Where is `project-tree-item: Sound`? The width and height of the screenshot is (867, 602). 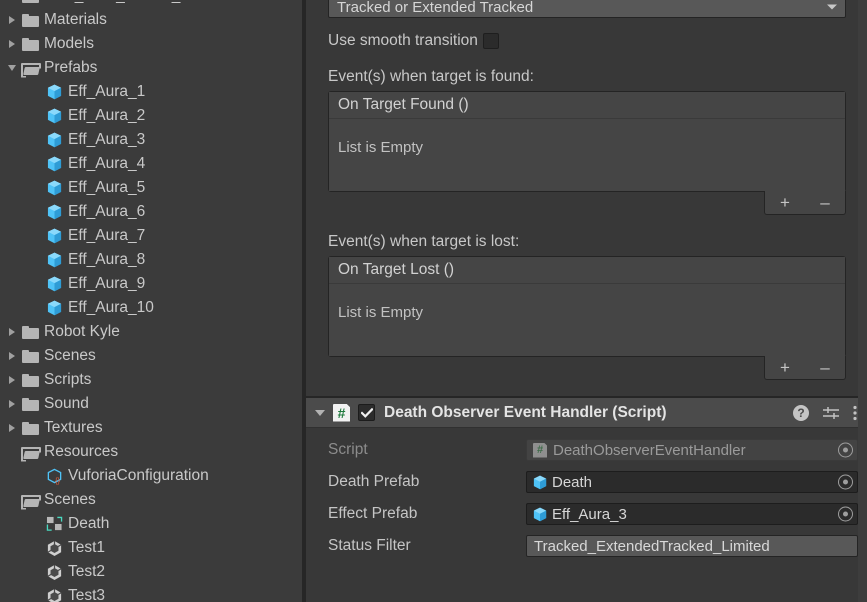 project-tree-item: Sound is located at coordinates (151, 404).